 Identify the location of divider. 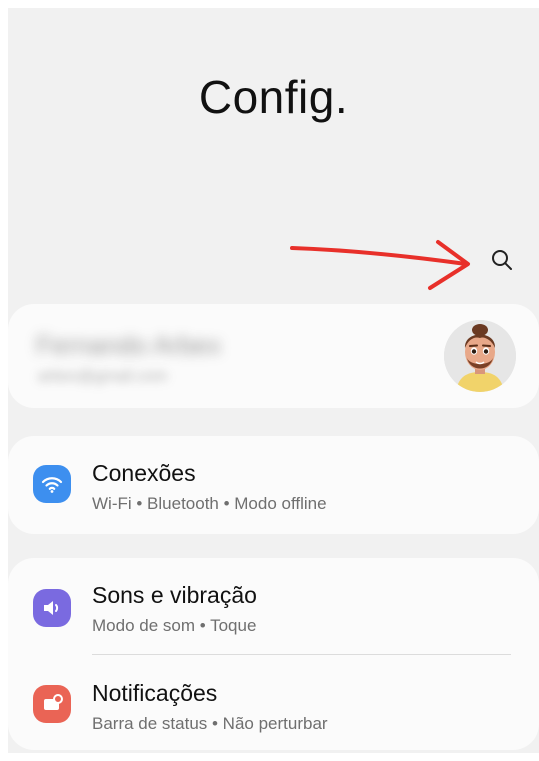
(301, 654).